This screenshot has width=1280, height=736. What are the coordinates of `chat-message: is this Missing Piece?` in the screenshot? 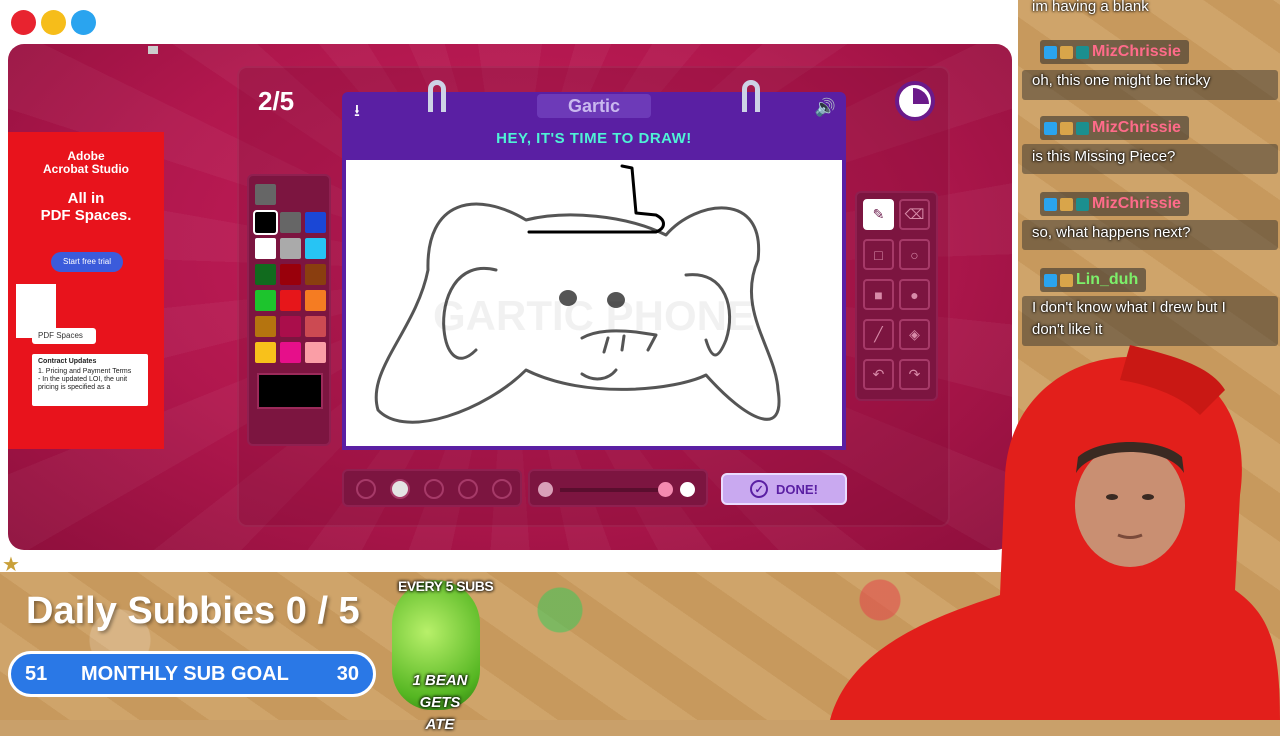 It's located at (1104, 156).